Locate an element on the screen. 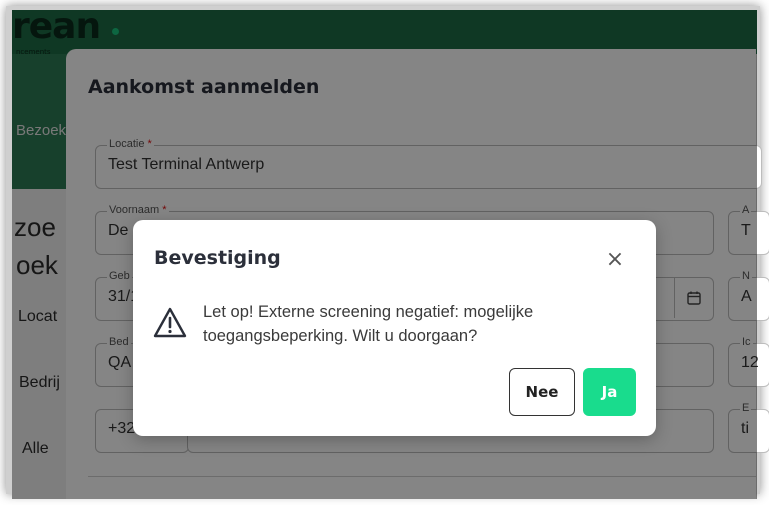  warning-icon is located at coordinates (170, 322).